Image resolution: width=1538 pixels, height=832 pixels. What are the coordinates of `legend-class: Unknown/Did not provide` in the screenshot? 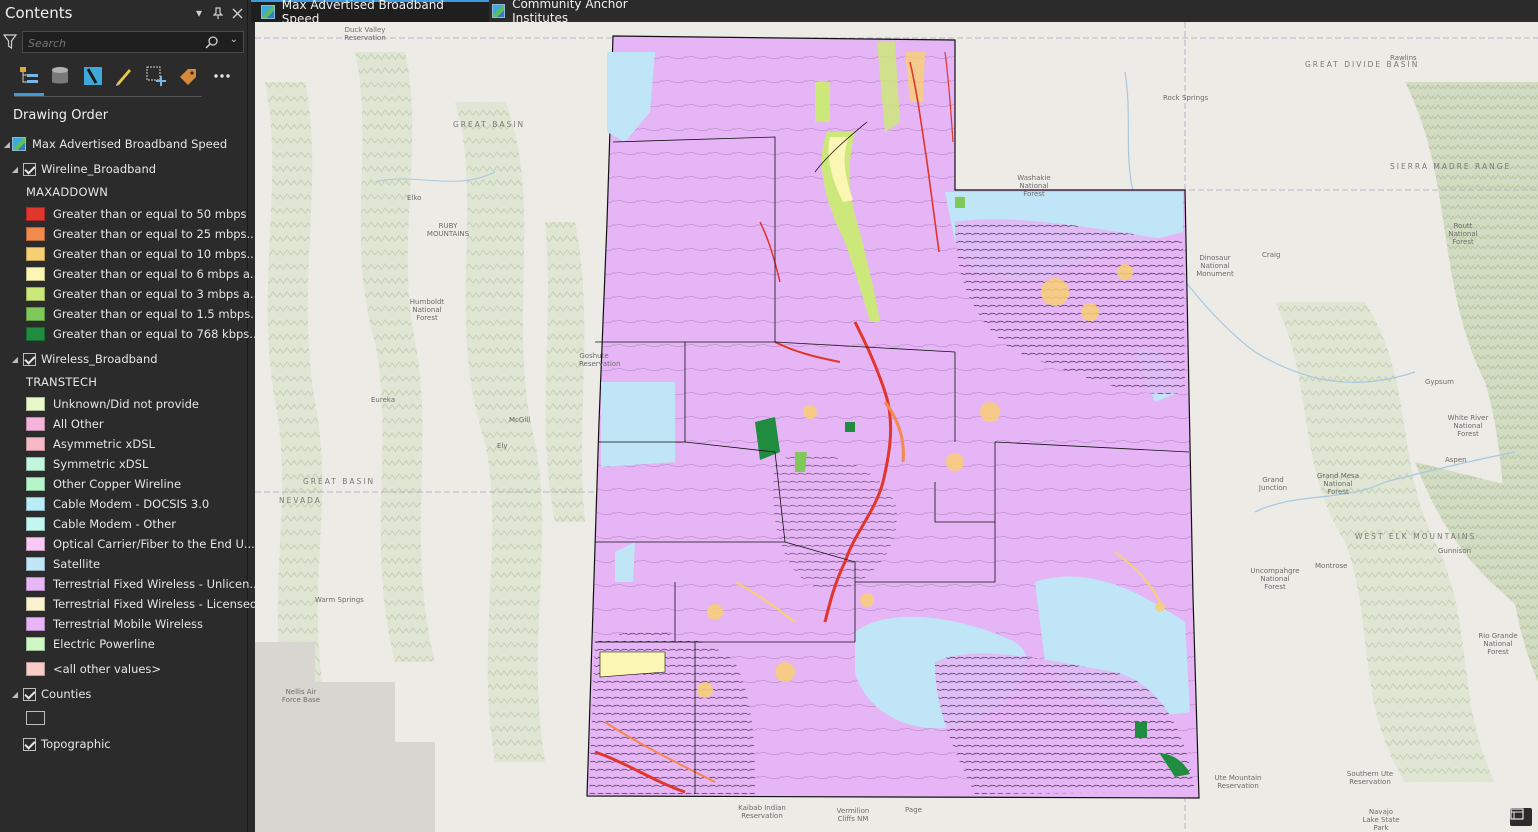 It's located at (112, 404).